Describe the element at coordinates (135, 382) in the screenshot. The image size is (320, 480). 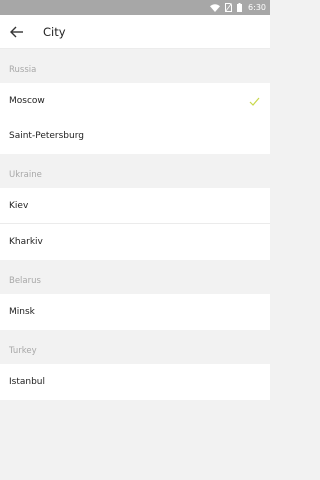
I see `city-row-istanbul: Istanbul` at that location.